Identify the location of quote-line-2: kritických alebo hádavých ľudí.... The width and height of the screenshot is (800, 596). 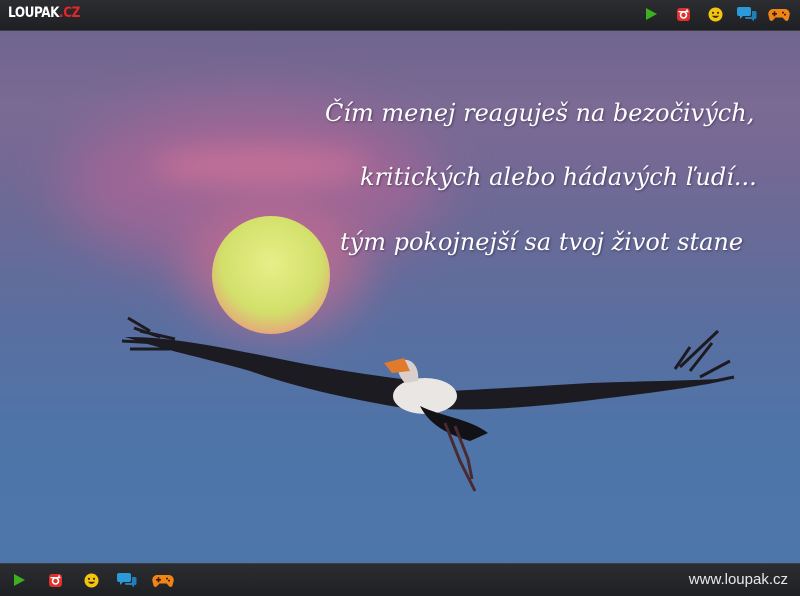
(558, 177).